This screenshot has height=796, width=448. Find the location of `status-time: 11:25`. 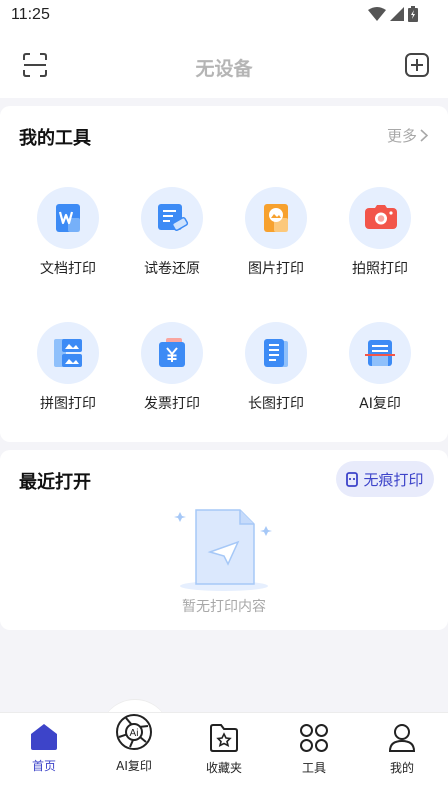

status-time: 11:25 is located at coordinates (30, 14).